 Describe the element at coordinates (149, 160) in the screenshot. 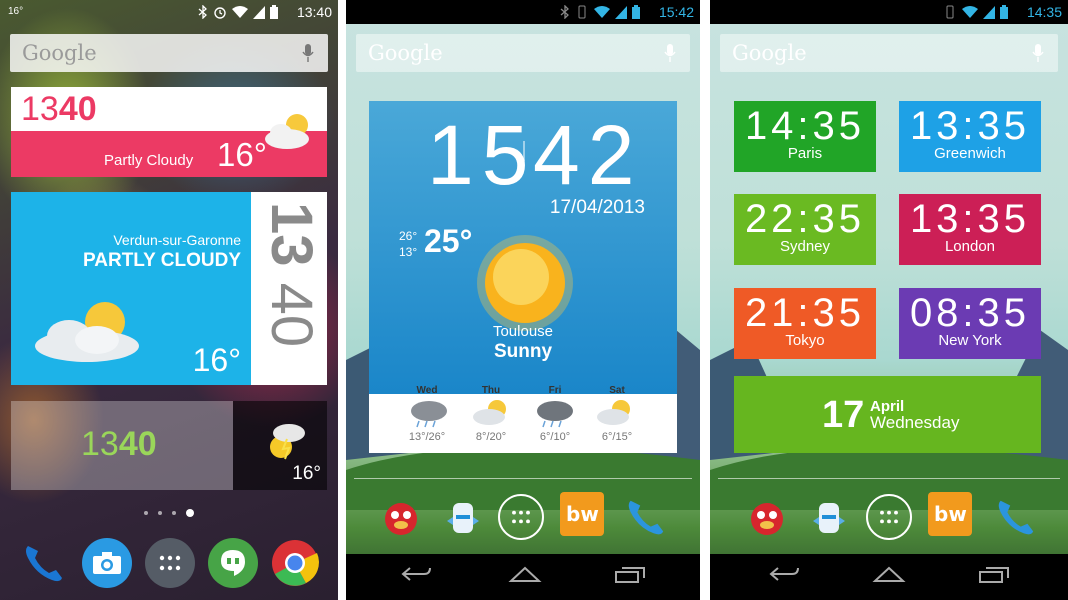

I see `weather-condition: Partly Cloudy` at that location.